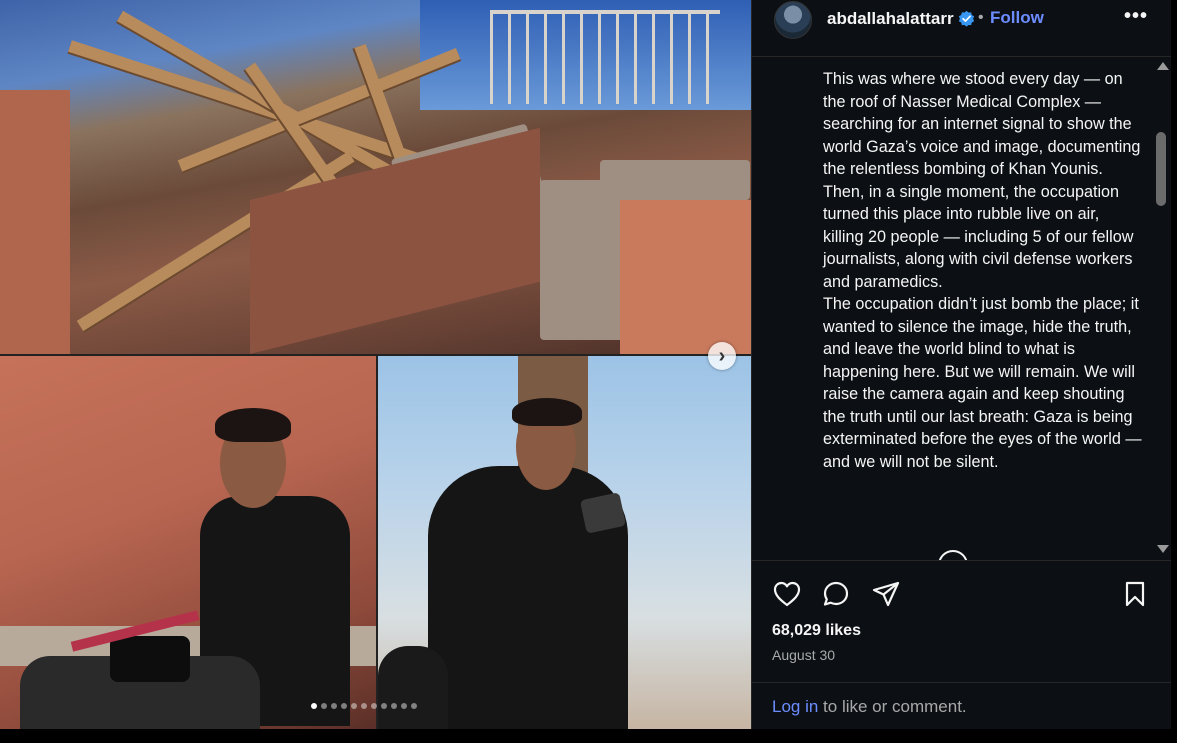 Image resolution: width=1177 pixels, height=743 pixels. Describe the element at coordinates (413, 687) in the screenshot. I see `photo-person-bg` at that location.